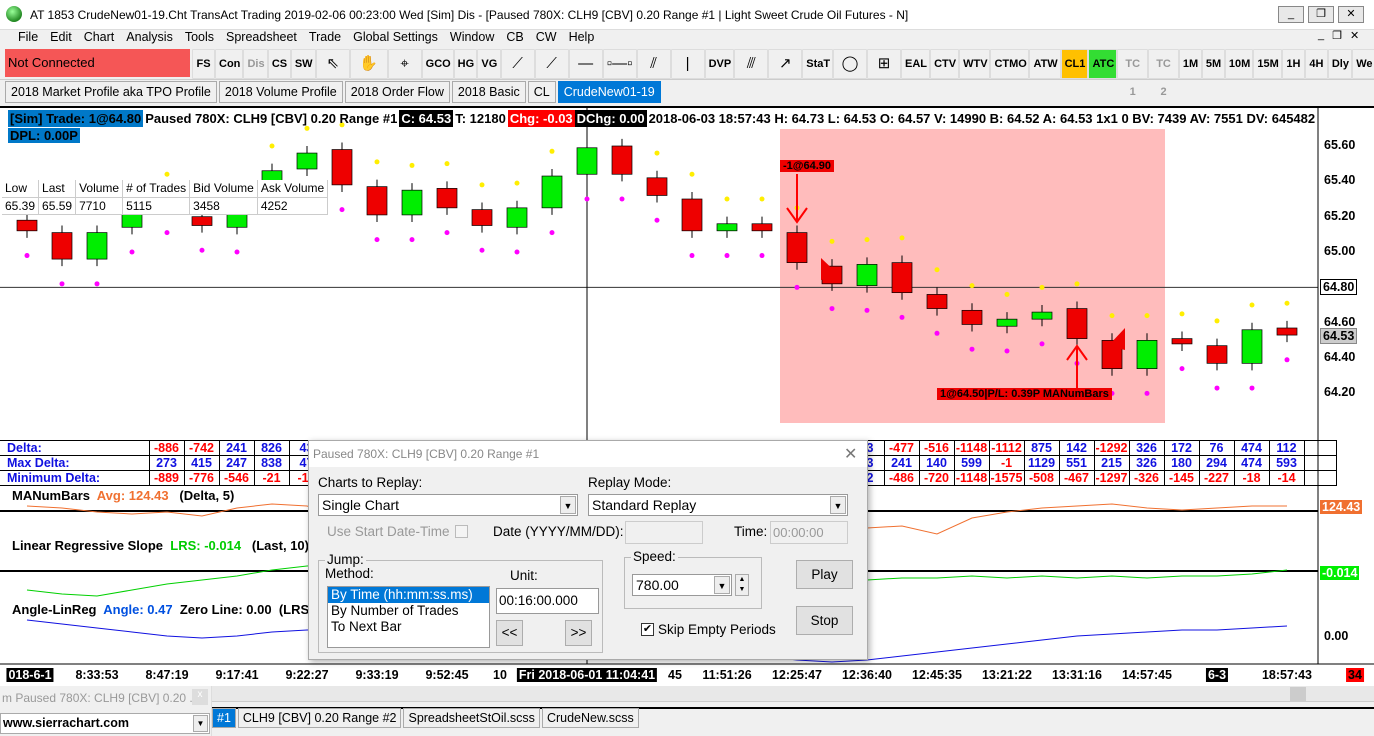 This screenshot has width=1374, height=736. Describe the element at coordinates (547, 601) in the screenshot. I see `unit-input: 00:16:00.000` at that location.